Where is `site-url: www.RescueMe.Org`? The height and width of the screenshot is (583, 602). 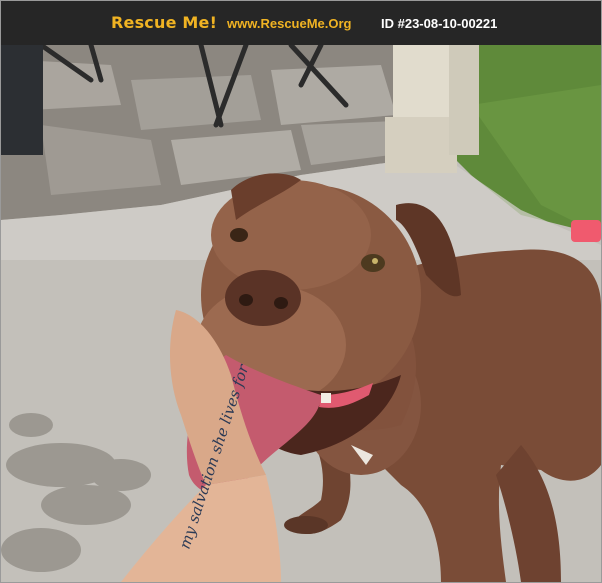
site-url: www.RescueMe.Org is located at coordinates (289, 23).